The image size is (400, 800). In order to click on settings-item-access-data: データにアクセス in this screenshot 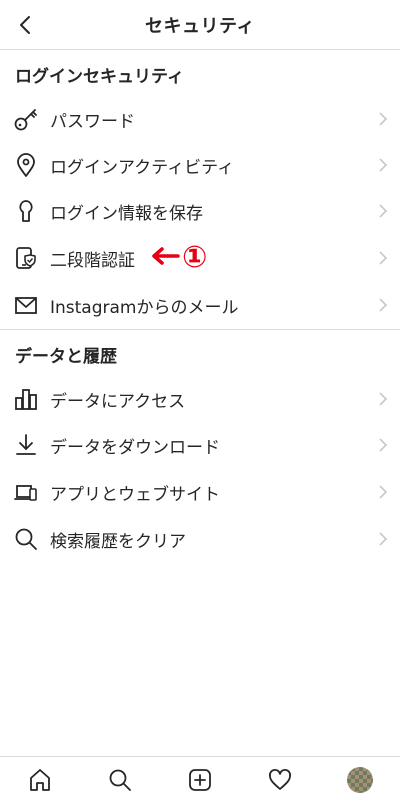, I will do `click(200, 399)`.